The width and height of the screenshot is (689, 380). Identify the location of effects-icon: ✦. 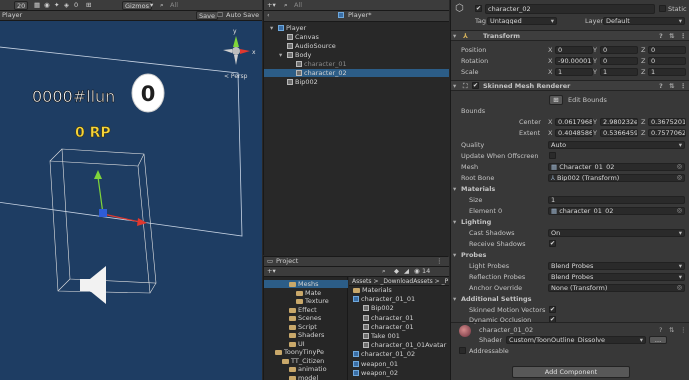
(56, 5).